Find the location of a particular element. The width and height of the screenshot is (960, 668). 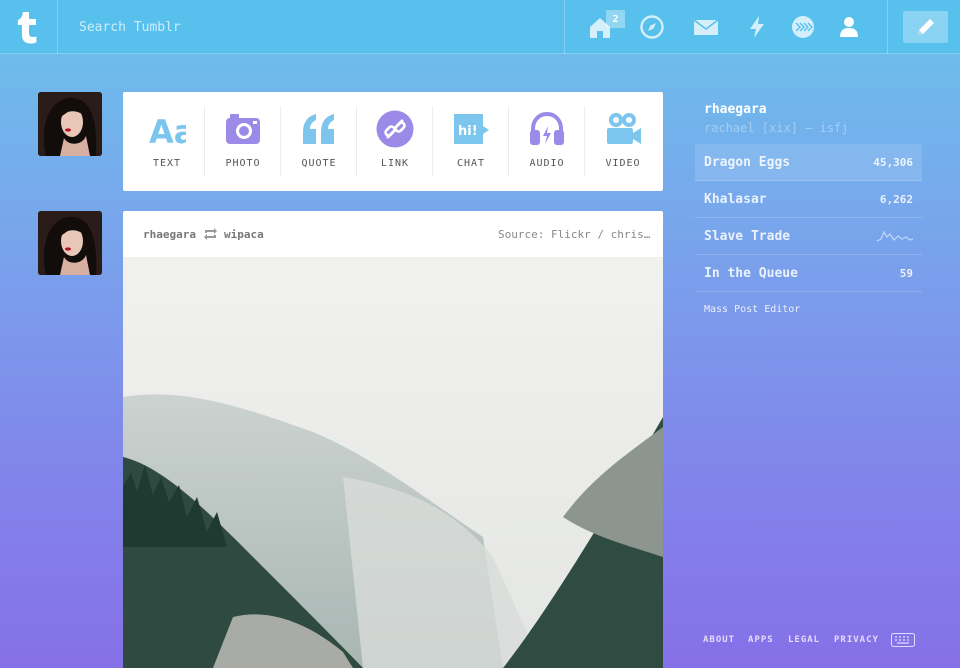

mass-post-editor-link: Mass Post Editor is located at coordinates (752, 309).